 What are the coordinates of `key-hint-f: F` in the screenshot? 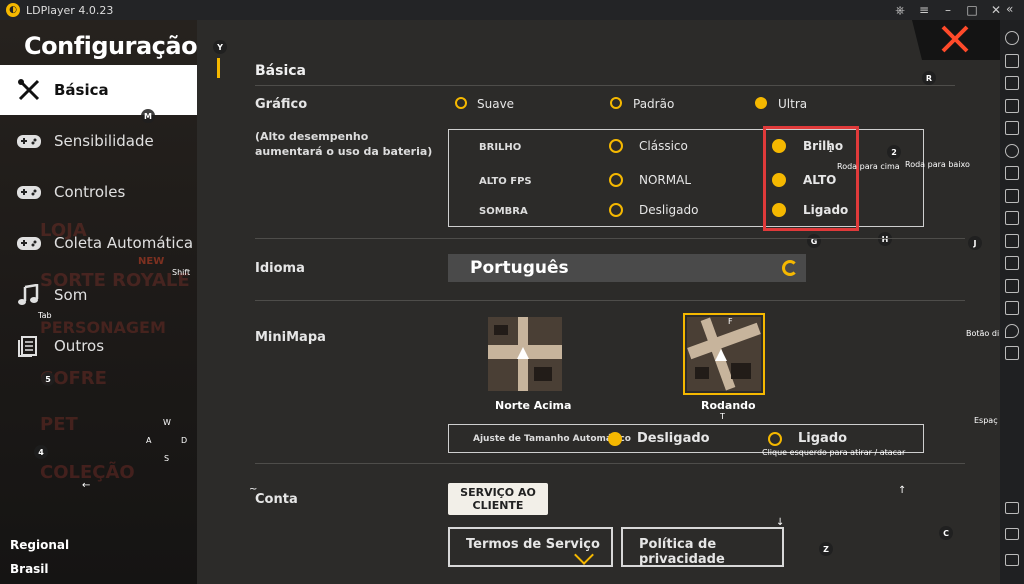 It's located at (730, 321).